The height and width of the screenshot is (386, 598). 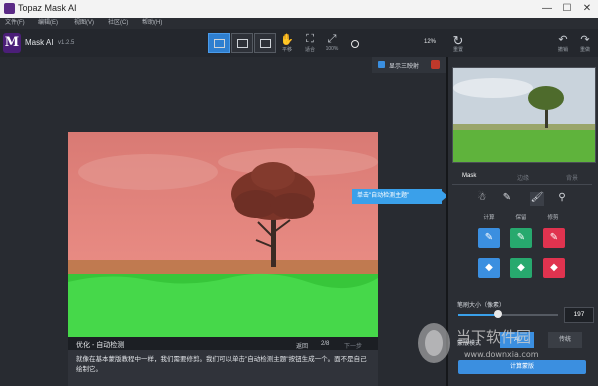 I want to click on brush-icon: 🖌, so click(x=537, y=199).